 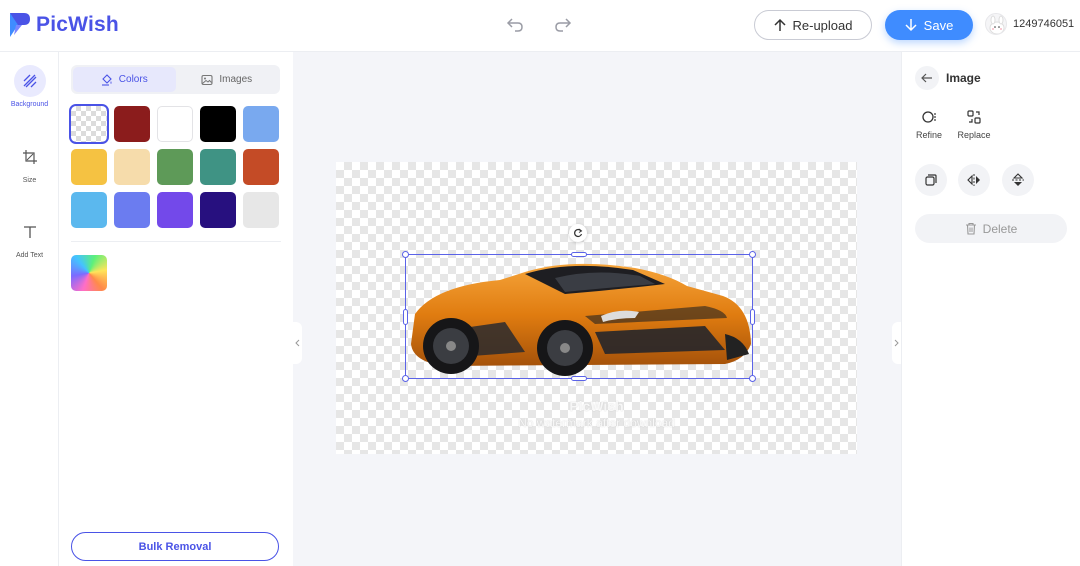 I want to click on rail-item-background: Background, so click(x=29, y=86).